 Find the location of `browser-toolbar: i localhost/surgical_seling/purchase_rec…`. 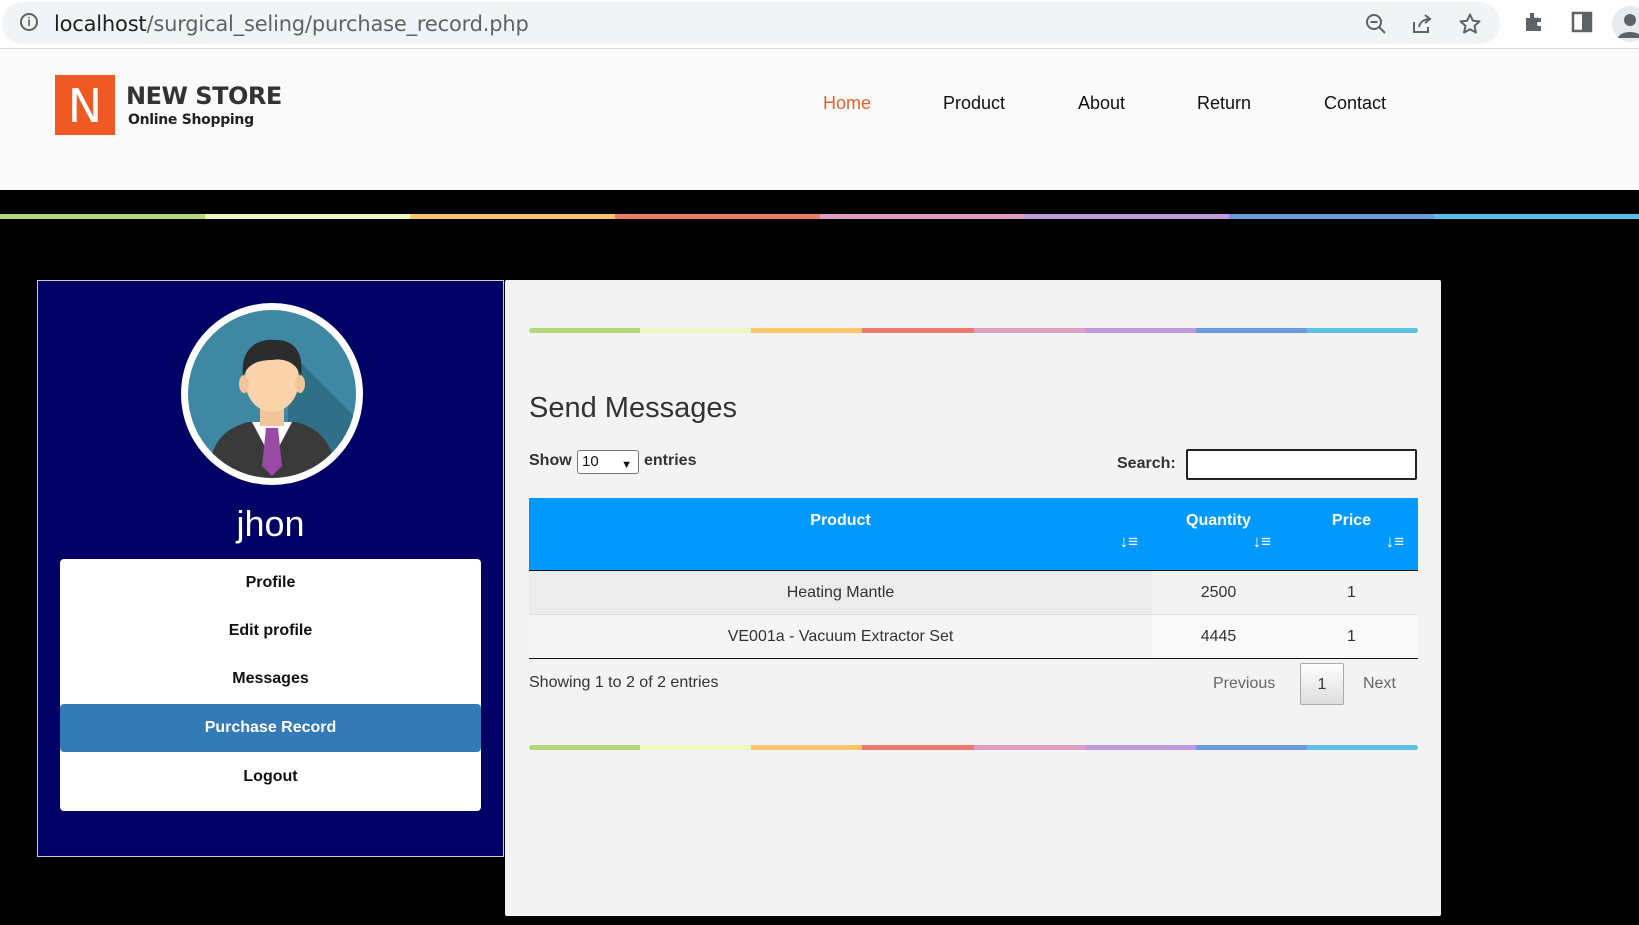

browser-toolbar: i localhost/surgical_seling/purchase_rec… is located at coordinates (819, 24).